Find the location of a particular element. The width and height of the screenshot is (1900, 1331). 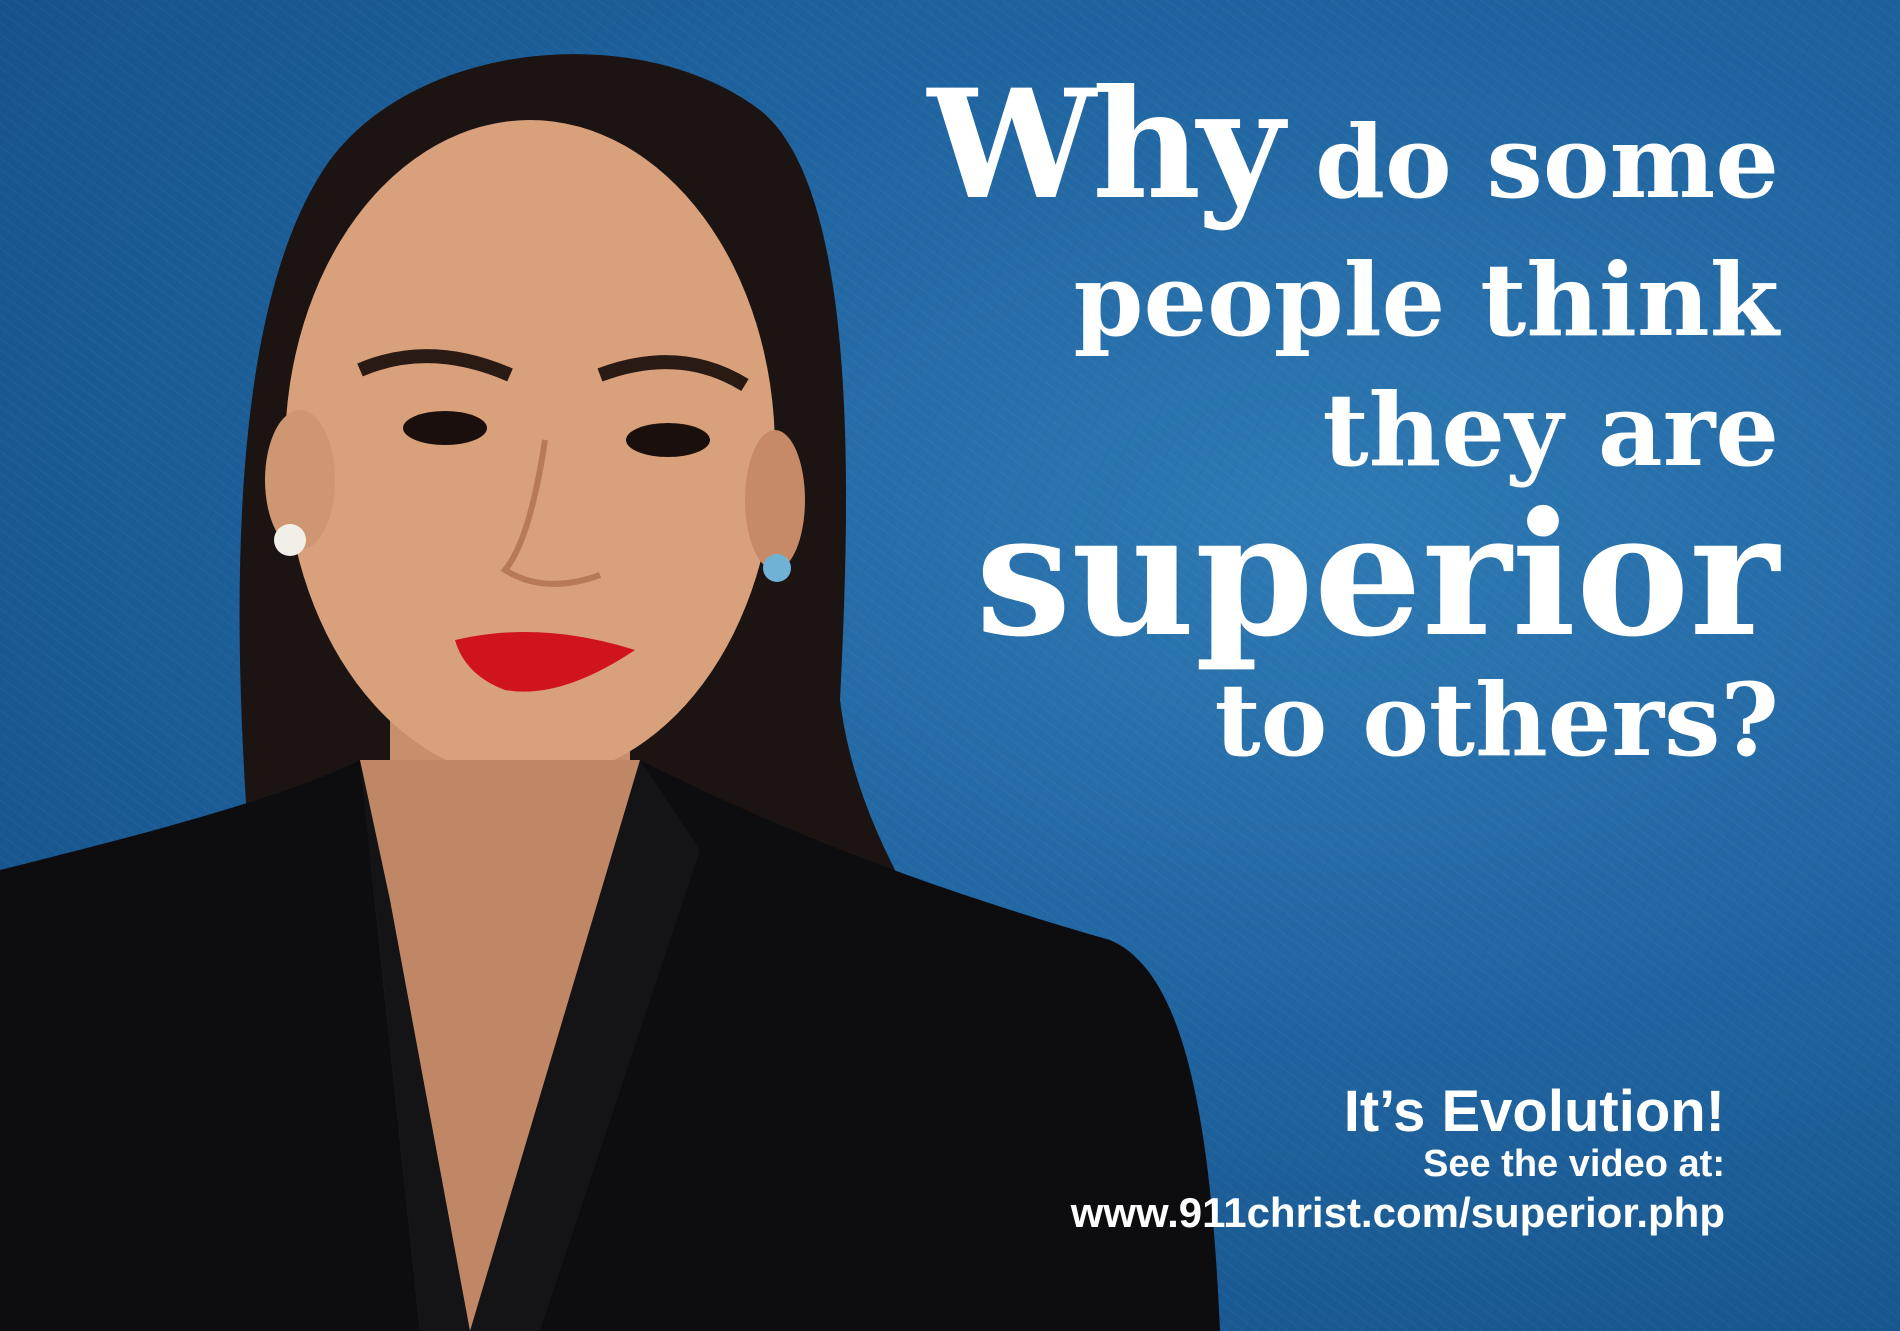

video-prompt: See the video at: is located at coordinates (1574, 1163).